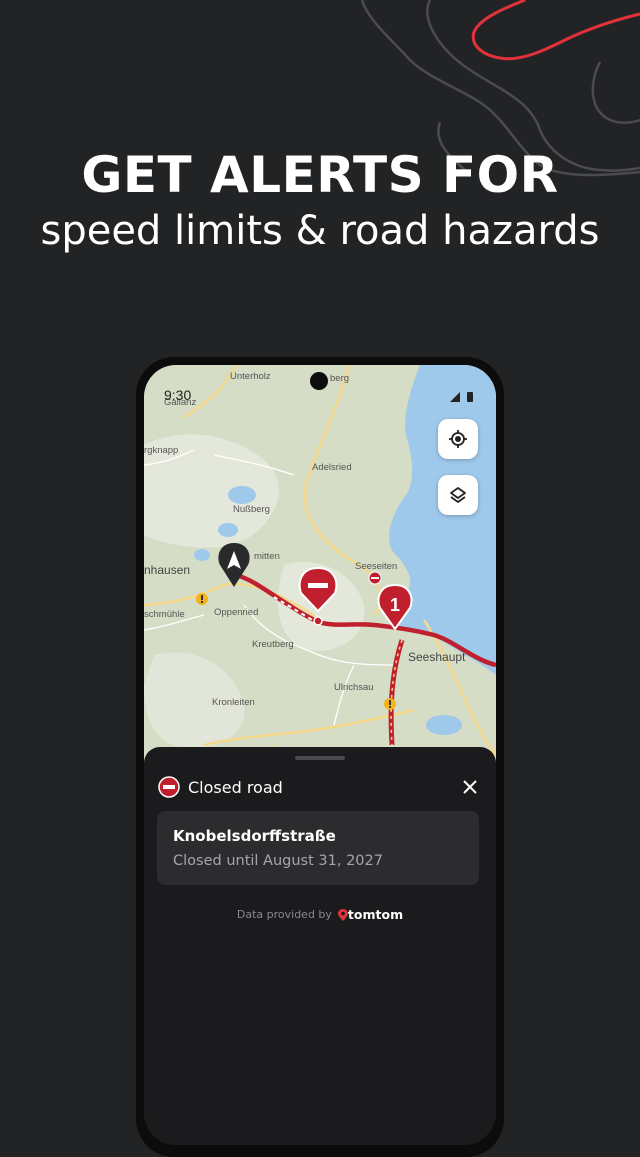  What do you see at coordinates (161, 450) in the screenshot?
I see `map-label: rgknapp` at bounding box center [161, 450].